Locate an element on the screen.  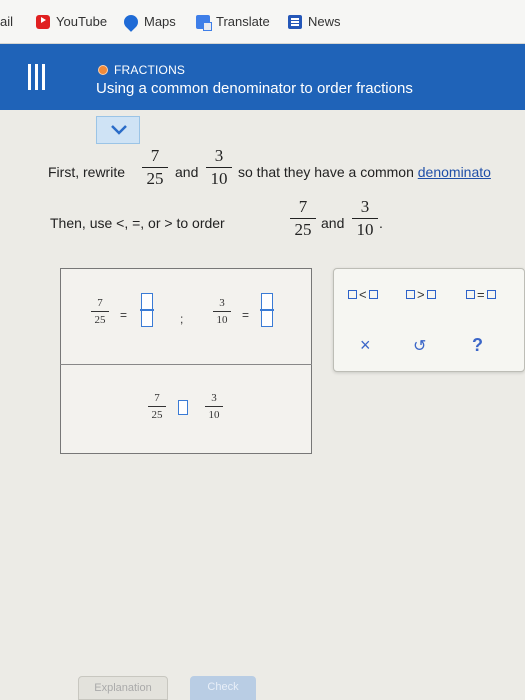
answer-fraction-3-10: 3 10 is located at coordinates (222, 311).